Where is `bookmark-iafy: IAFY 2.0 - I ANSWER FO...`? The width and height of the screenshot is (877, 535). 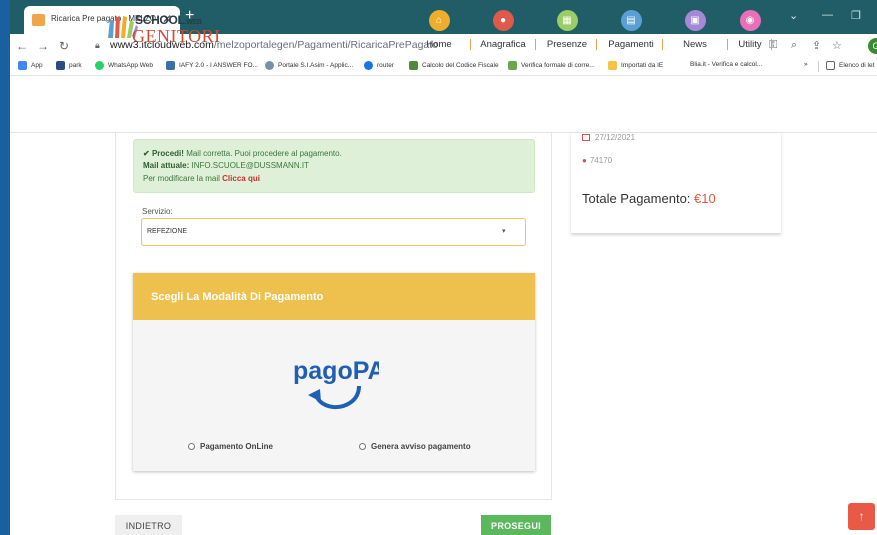 bookmark-iafy: IAFY 2.0 - I ANSWER FO... is located at coordinates (212, 65).